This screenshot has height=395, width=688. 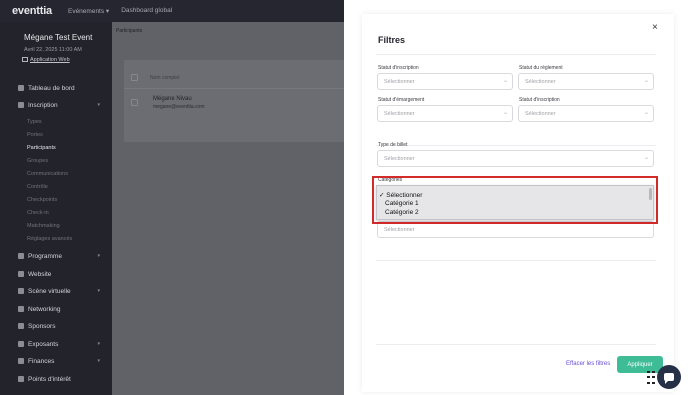 I want to click on sidebar-item-website: Website, so click(x=59, y=274).